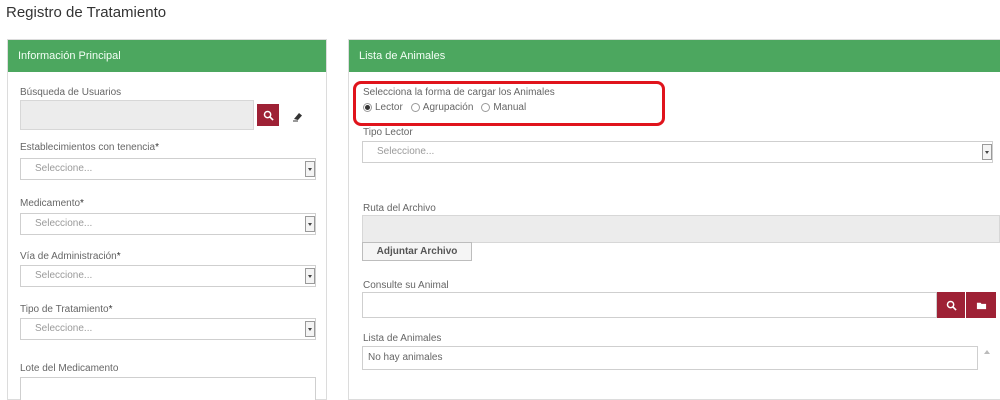 The width and height of the screenshot is (1000, 400). I want to click on search-animal-button, so click(951, 305).